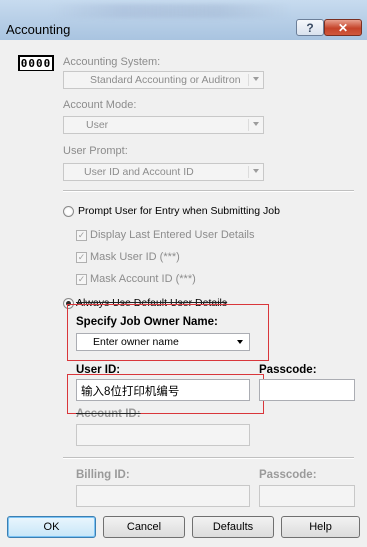 This screenshot has height=547, width=367. I want to click on defaults-button: Defaults, so click(233, 527).